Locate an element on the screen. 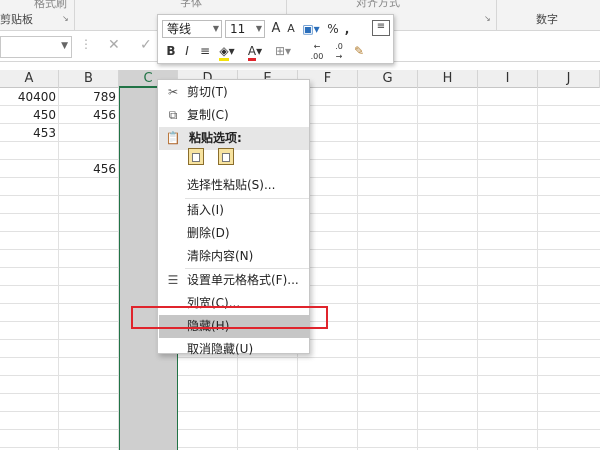  menu-item-clear-contents: 清除内容(N) is located at coordinates (234, 256).